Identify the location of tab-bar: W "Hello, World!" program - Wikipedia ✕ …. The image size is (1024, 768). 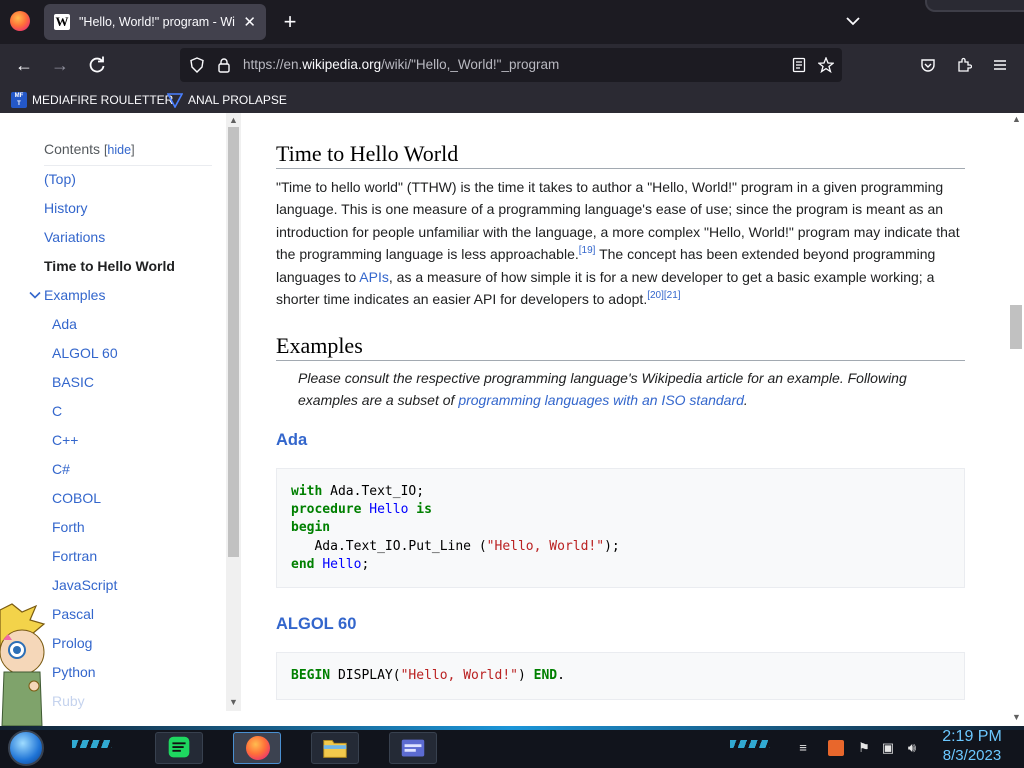
(512, 22).